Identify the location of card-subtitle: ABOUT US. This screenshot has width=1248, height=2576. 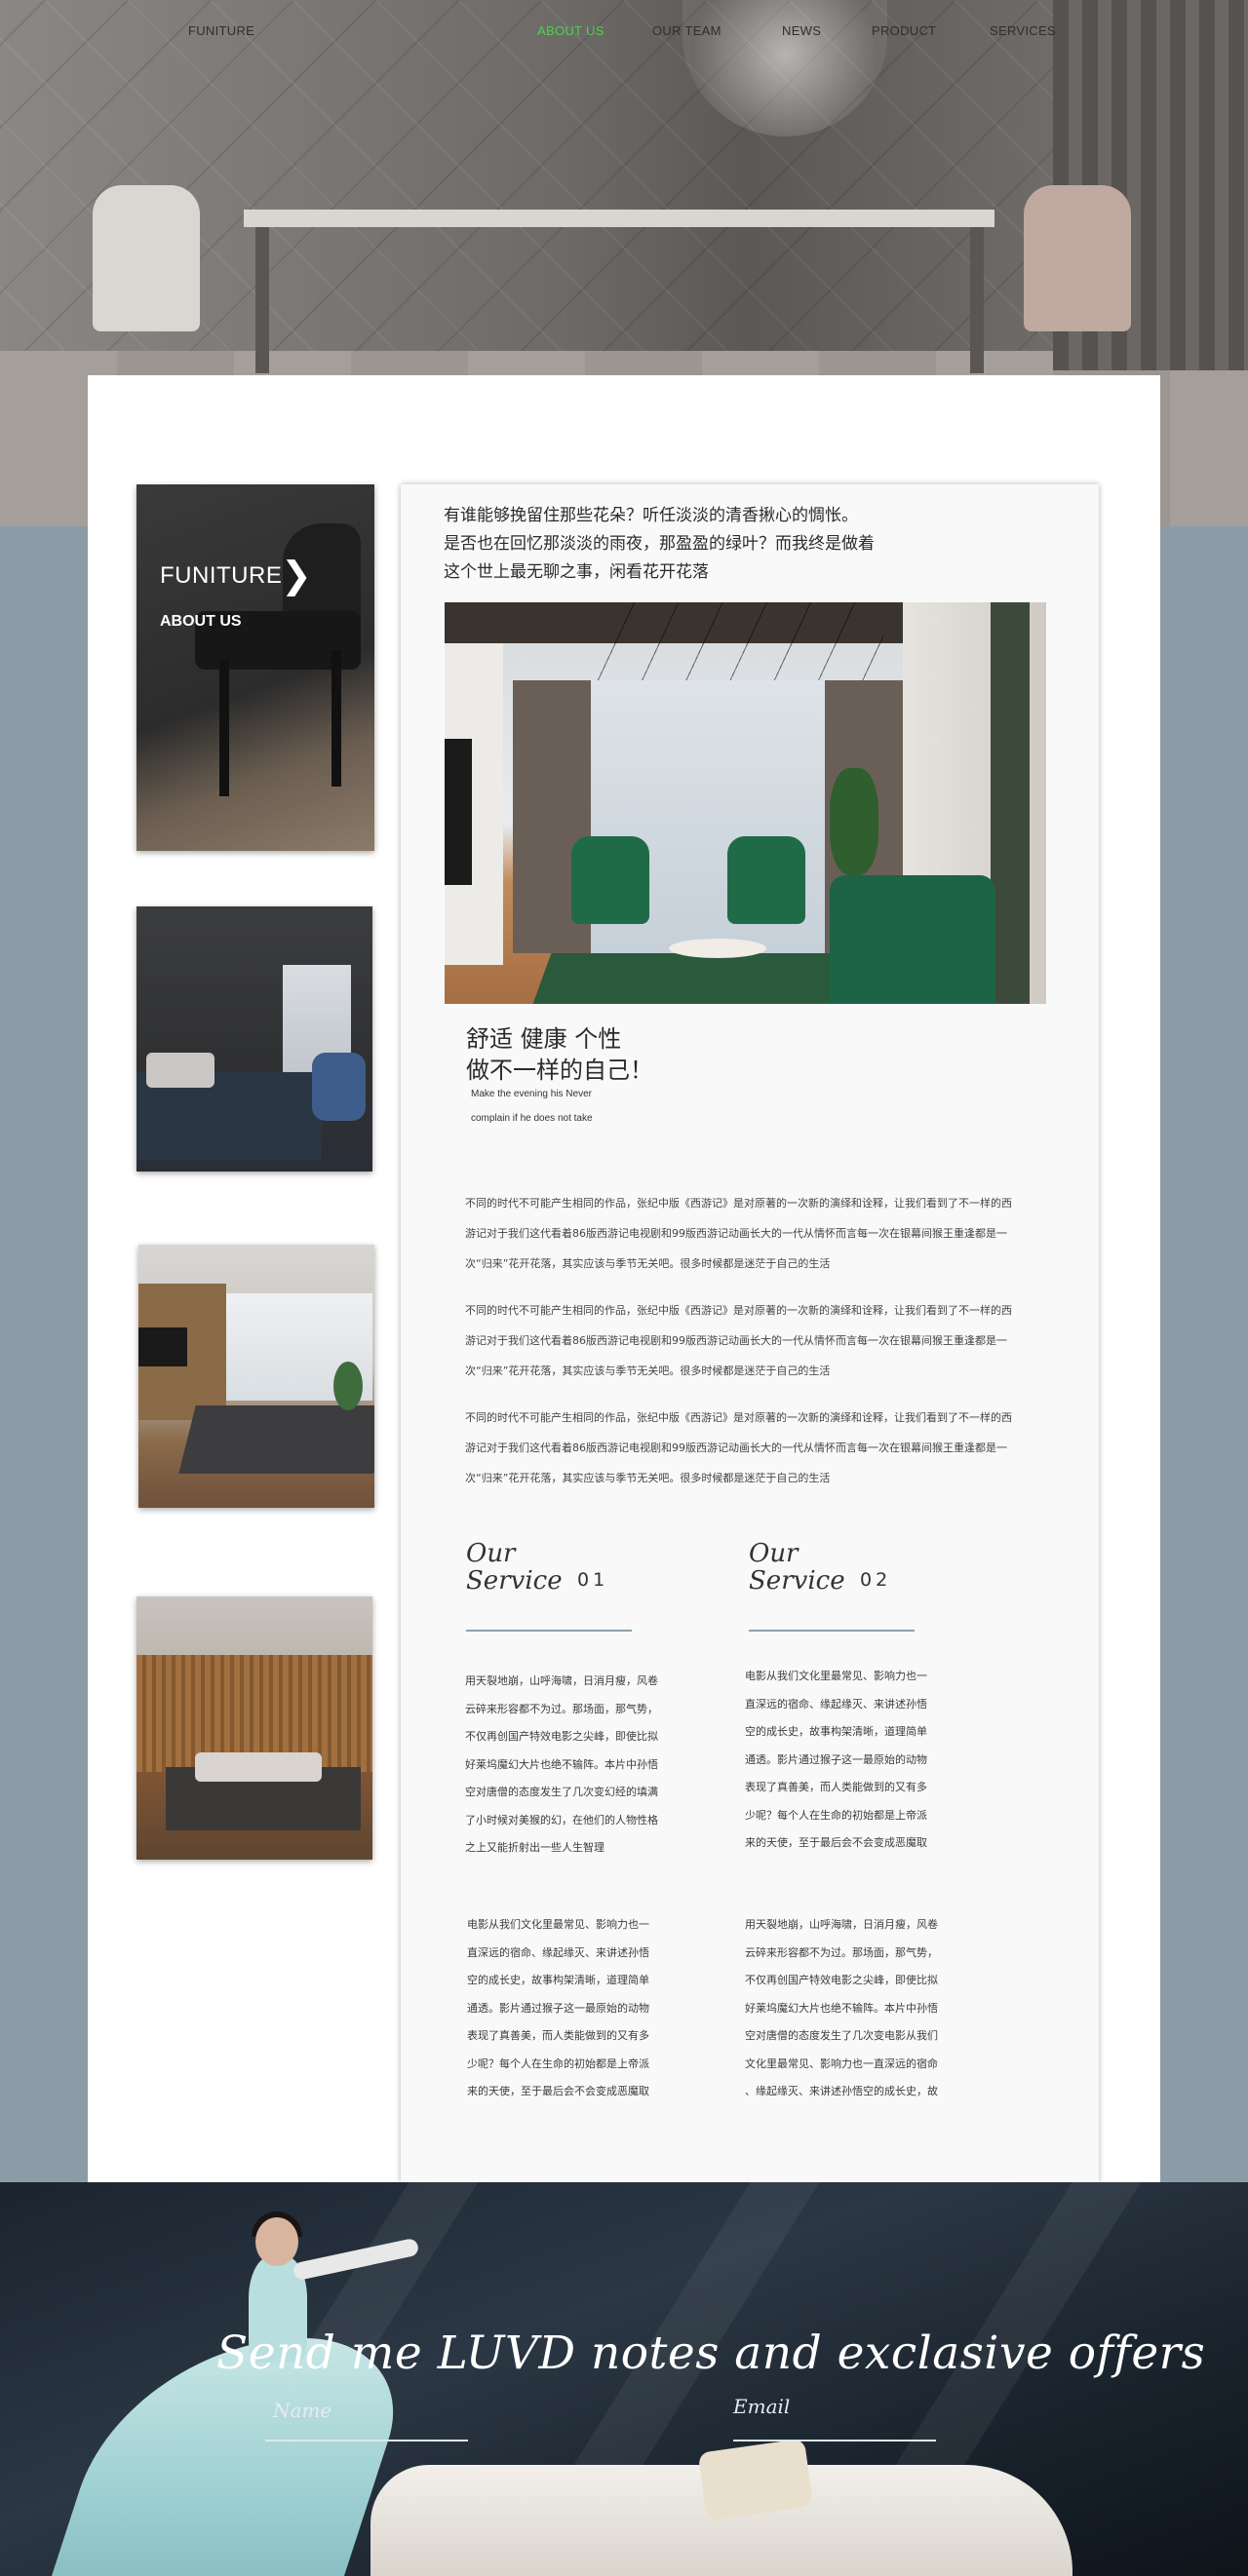
(201, 622).